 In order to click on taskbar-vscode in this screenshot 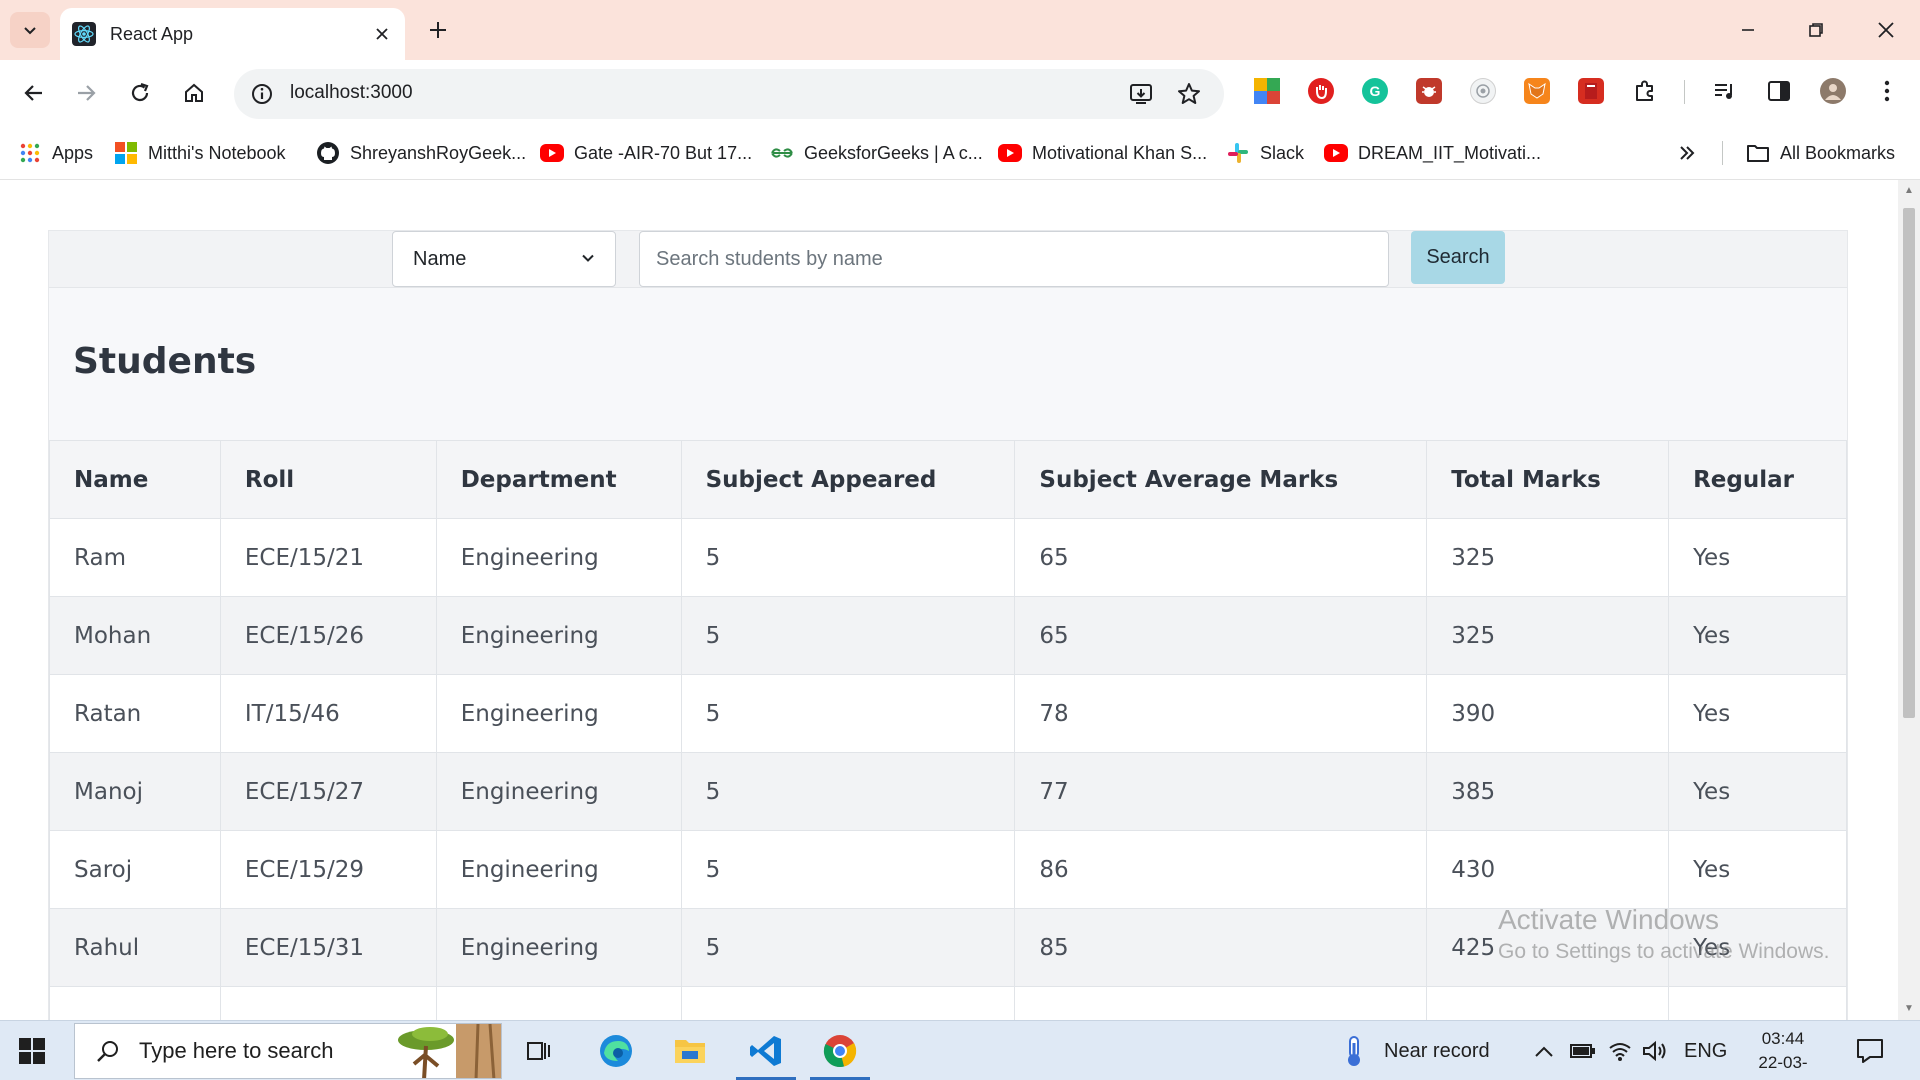, I will do `click(766, 1050)`.